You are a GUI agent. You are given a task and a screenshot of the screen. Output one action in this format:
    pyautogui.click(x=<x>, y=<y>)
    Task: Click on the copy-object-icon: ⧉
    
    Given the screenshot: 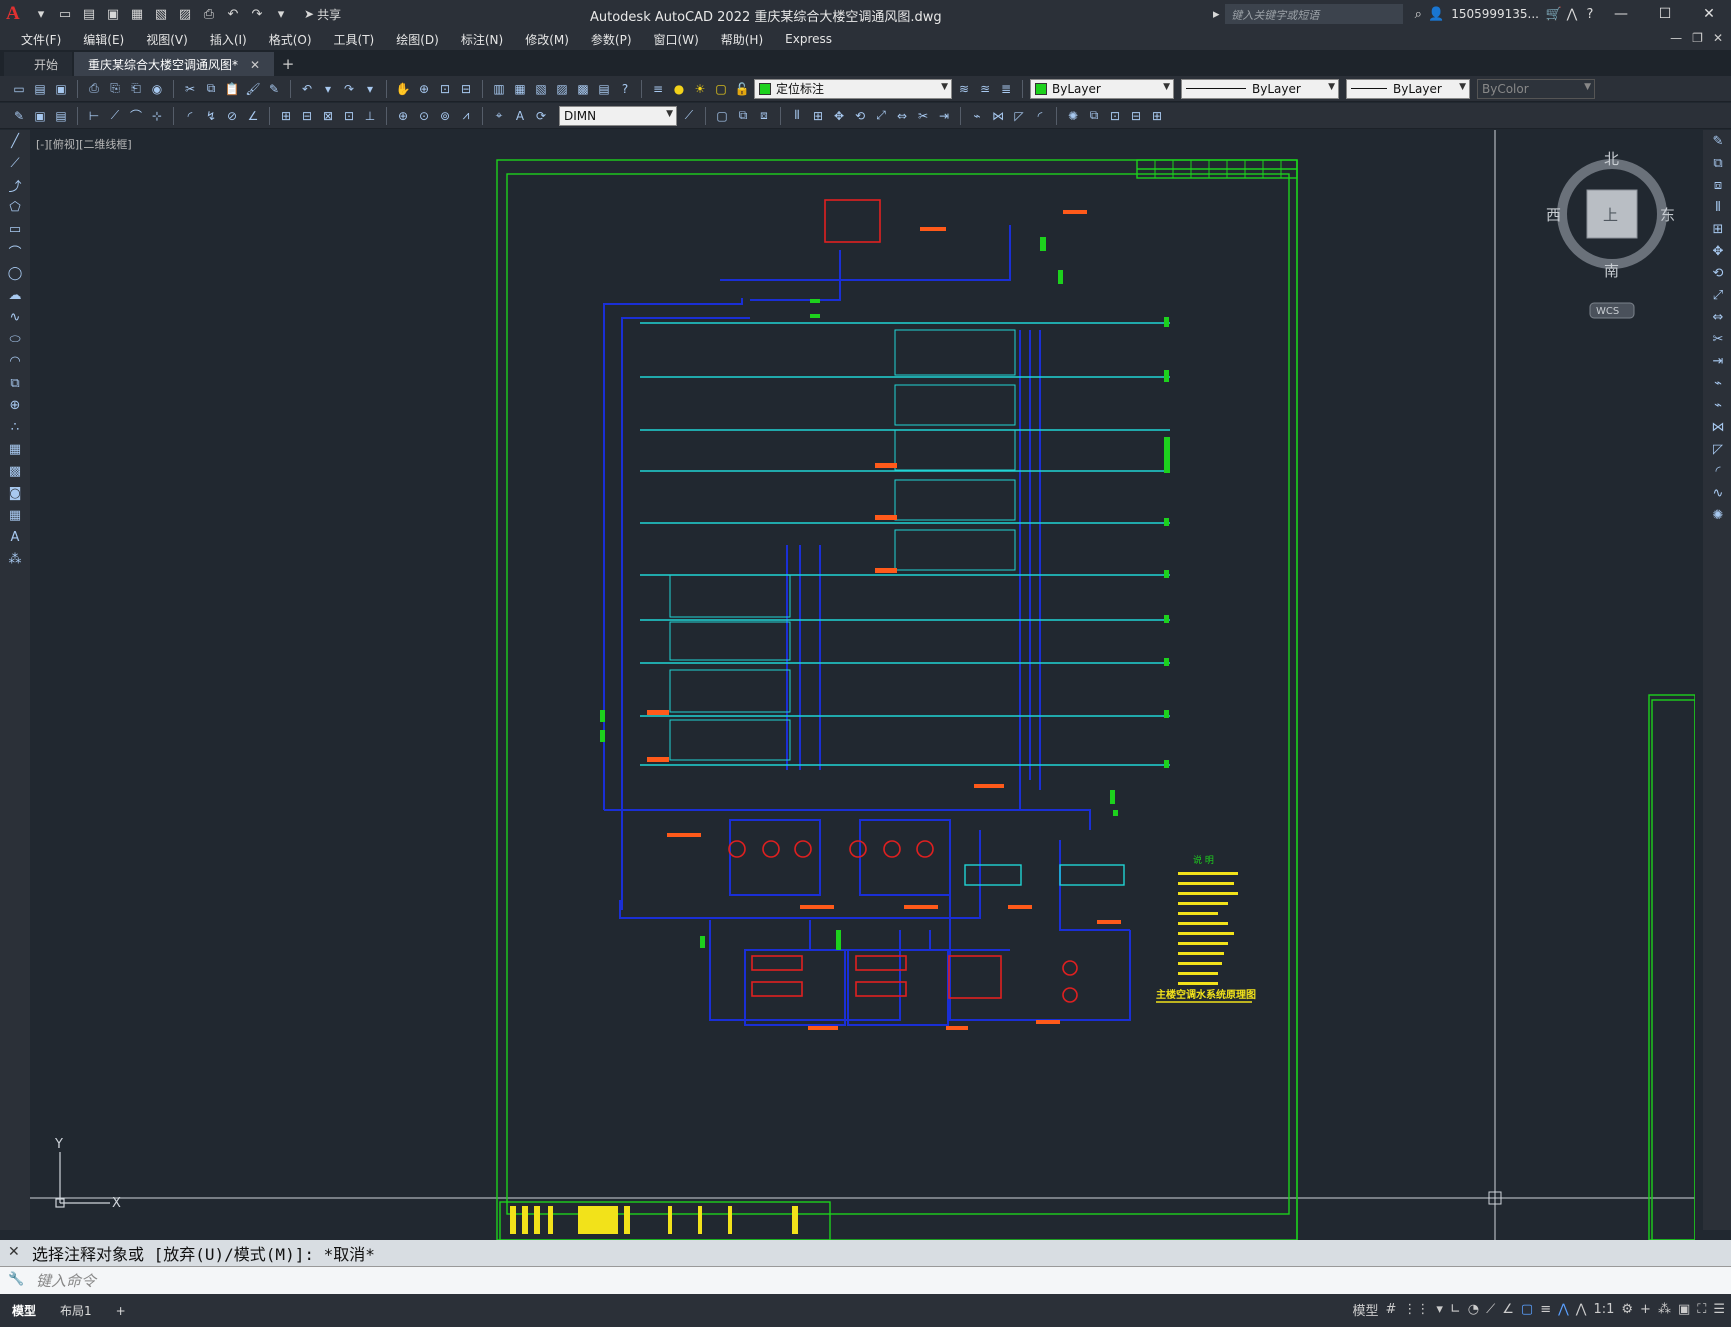 What is the action you would take?
    pyautogui.click(x=743, y=116)
    